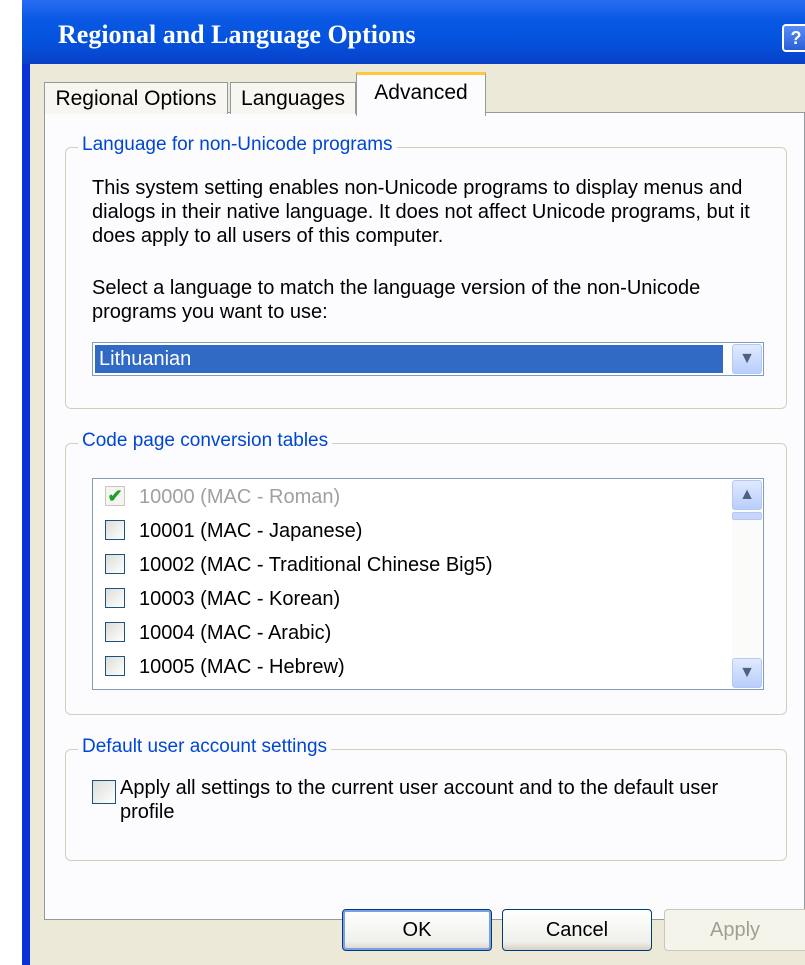  What do you see at coordinates (793, 38) in the screenshot?
I see `help-button: ?` at bounding box center [793, 38].